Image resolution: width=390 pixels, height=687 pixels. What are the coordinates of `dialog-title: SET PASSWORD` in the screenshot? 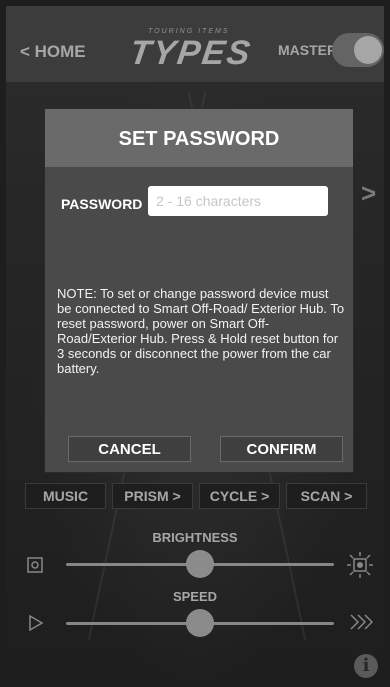 It's located at (199, 139).